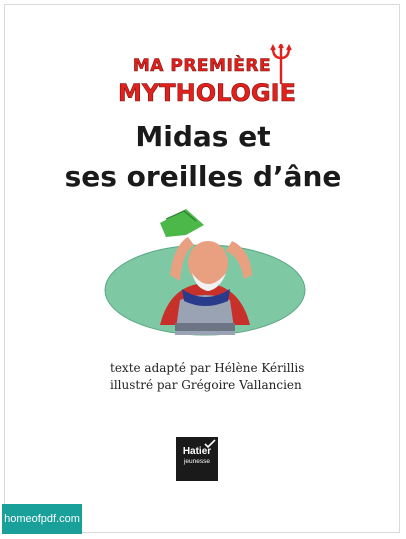 Image resolution: width=406 pixels, height=539 pixels. Describe the element at coordinates (207, 368) in the screenshot. I see `author-credit: texte adapté par Hélène Kérillis` at that location.